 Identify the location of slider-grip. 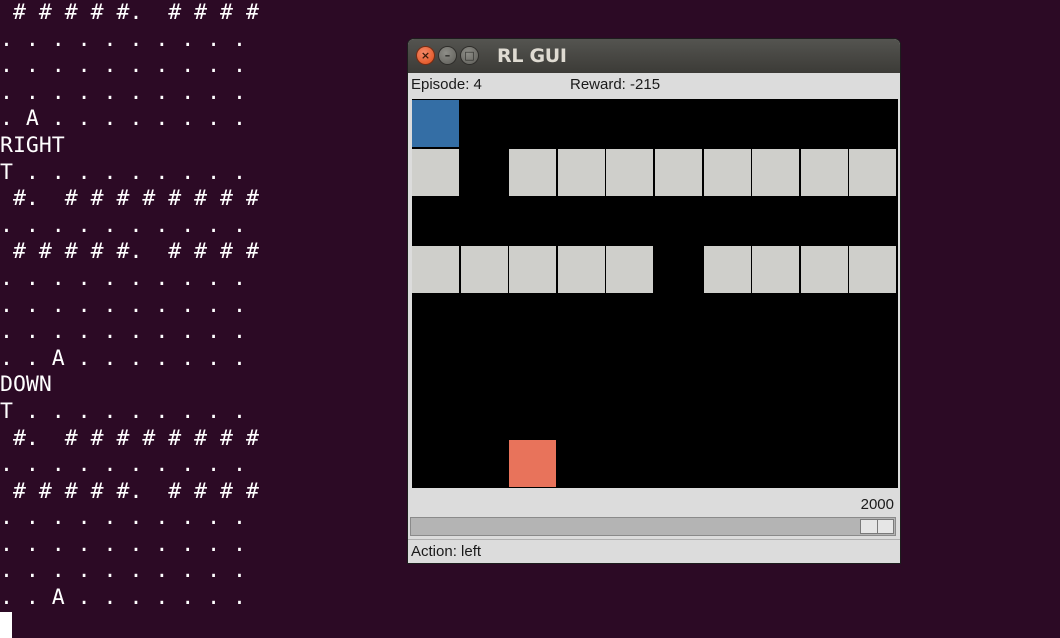
(877, 526).